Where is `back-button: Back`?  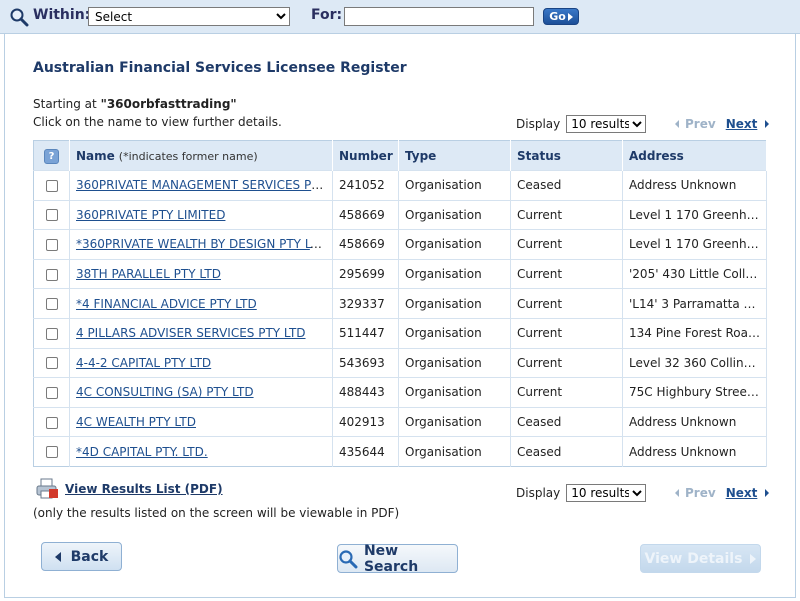
back-button: Back is located at coordinates (81, 556).